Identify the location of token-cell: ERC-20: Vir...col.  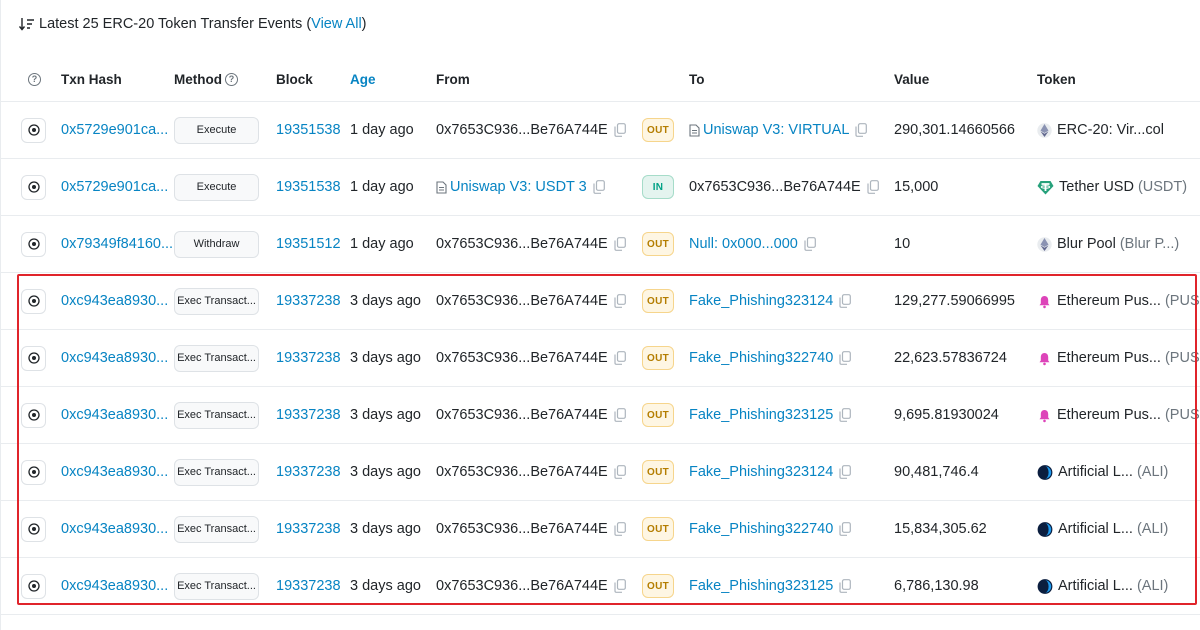
(1102, 130).